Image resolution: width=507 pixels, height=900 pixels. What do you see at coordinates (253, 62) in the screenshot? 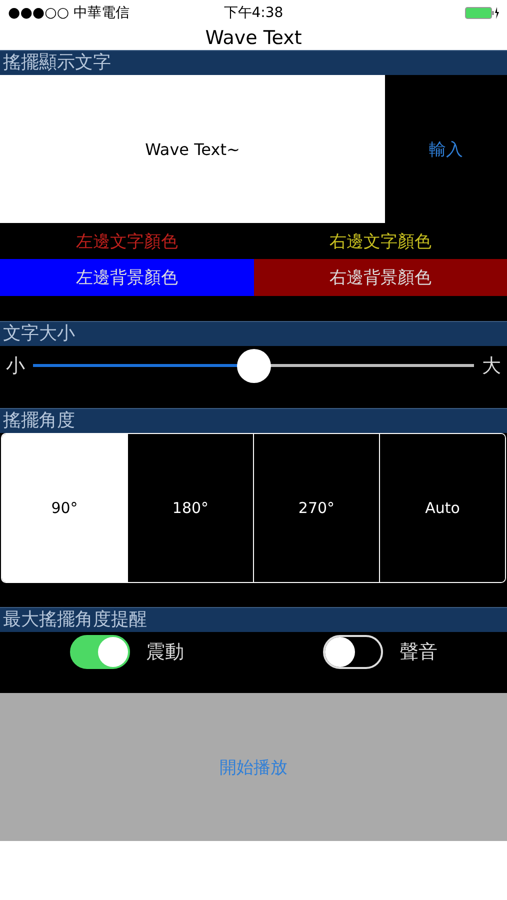
I see `section-header: 搖擺顯示文字` at bounding box center [253, 62].